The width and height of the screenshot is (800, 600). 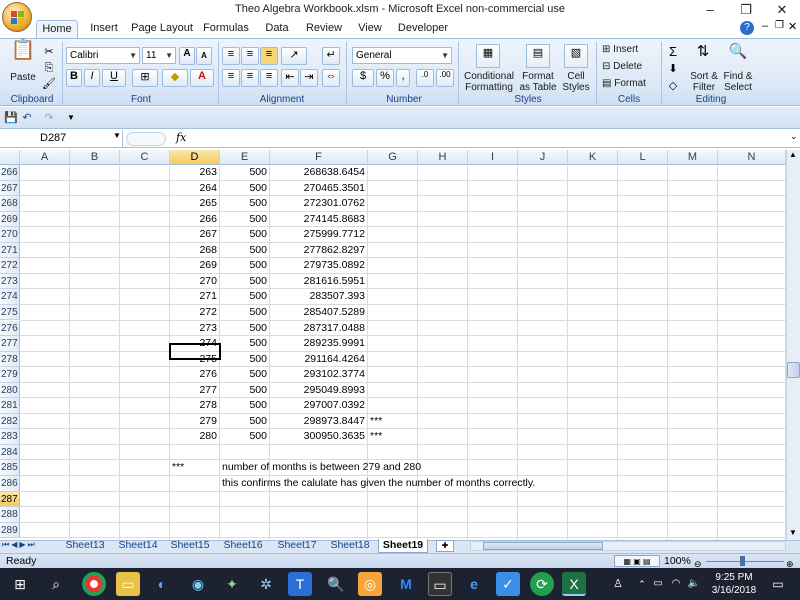 What do you see at coordinates (394, 296) in the screenshot?
I see `cell-g274` at bounding box center [394, 296].